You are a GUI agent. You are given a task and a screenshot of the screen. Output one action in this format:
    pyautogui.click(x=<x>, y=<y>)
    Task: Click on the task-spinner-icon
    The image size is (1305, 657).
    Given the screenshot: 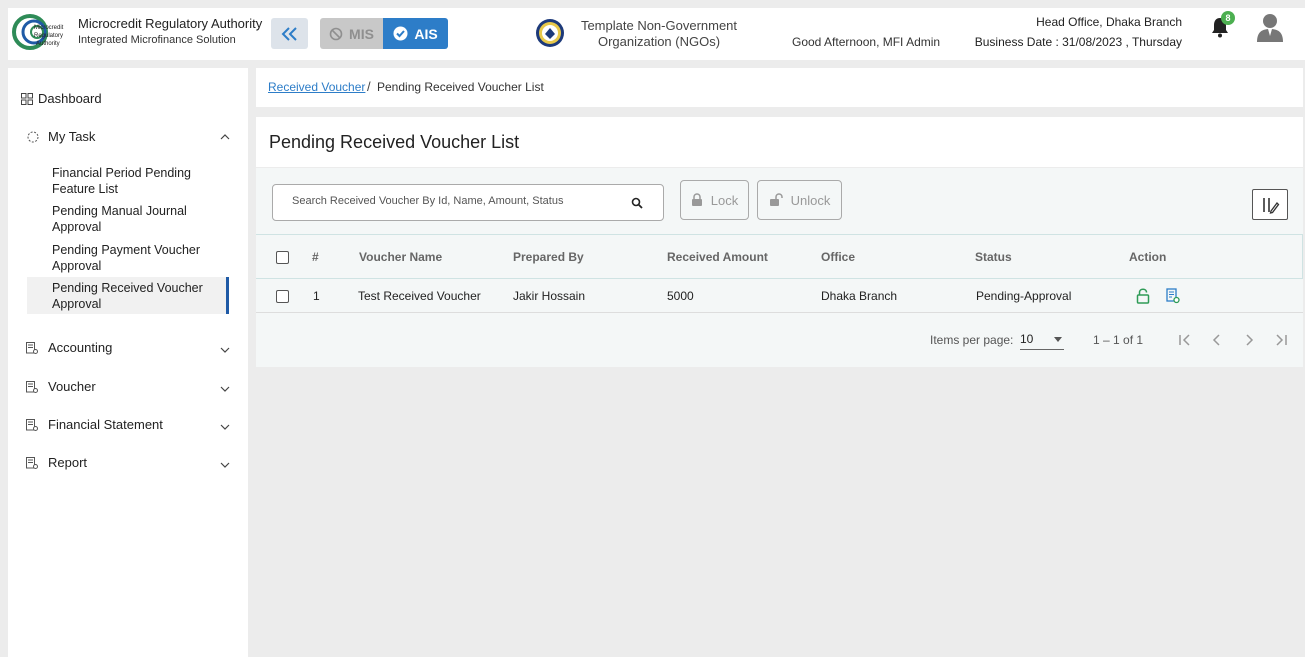 What is the action you would take?
    pyautogui.click(x=33, y=137)
    